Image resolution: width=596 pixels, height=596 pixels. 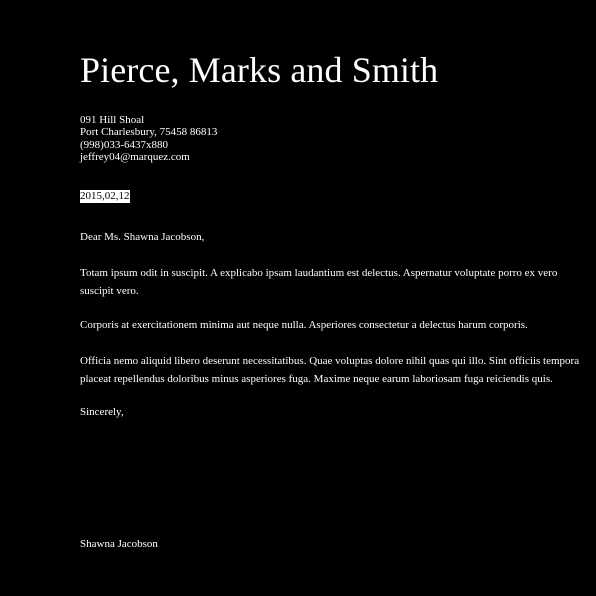 What do you see at coordinates (124, 144) in the screenshot?
I see `address-phone: (998)033-6437x880` at bounding box center [124, 144].